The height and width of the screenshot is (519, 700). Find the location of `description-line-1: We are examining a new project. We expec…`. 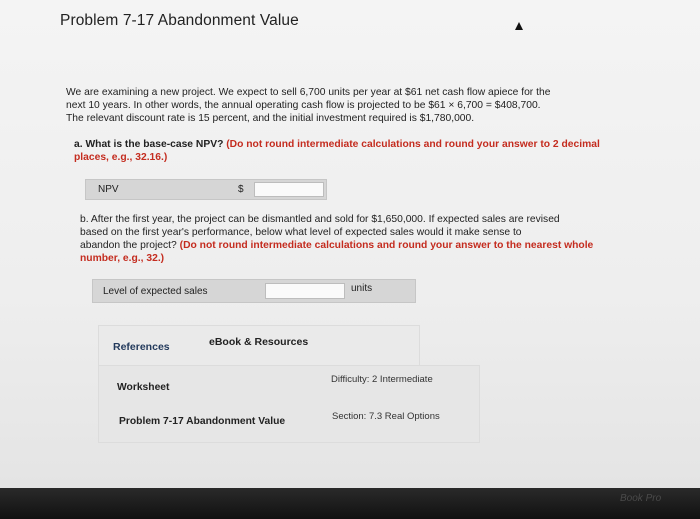

description-line-1: We are examining a new project. We expec… is located at coordinates (308, 92).